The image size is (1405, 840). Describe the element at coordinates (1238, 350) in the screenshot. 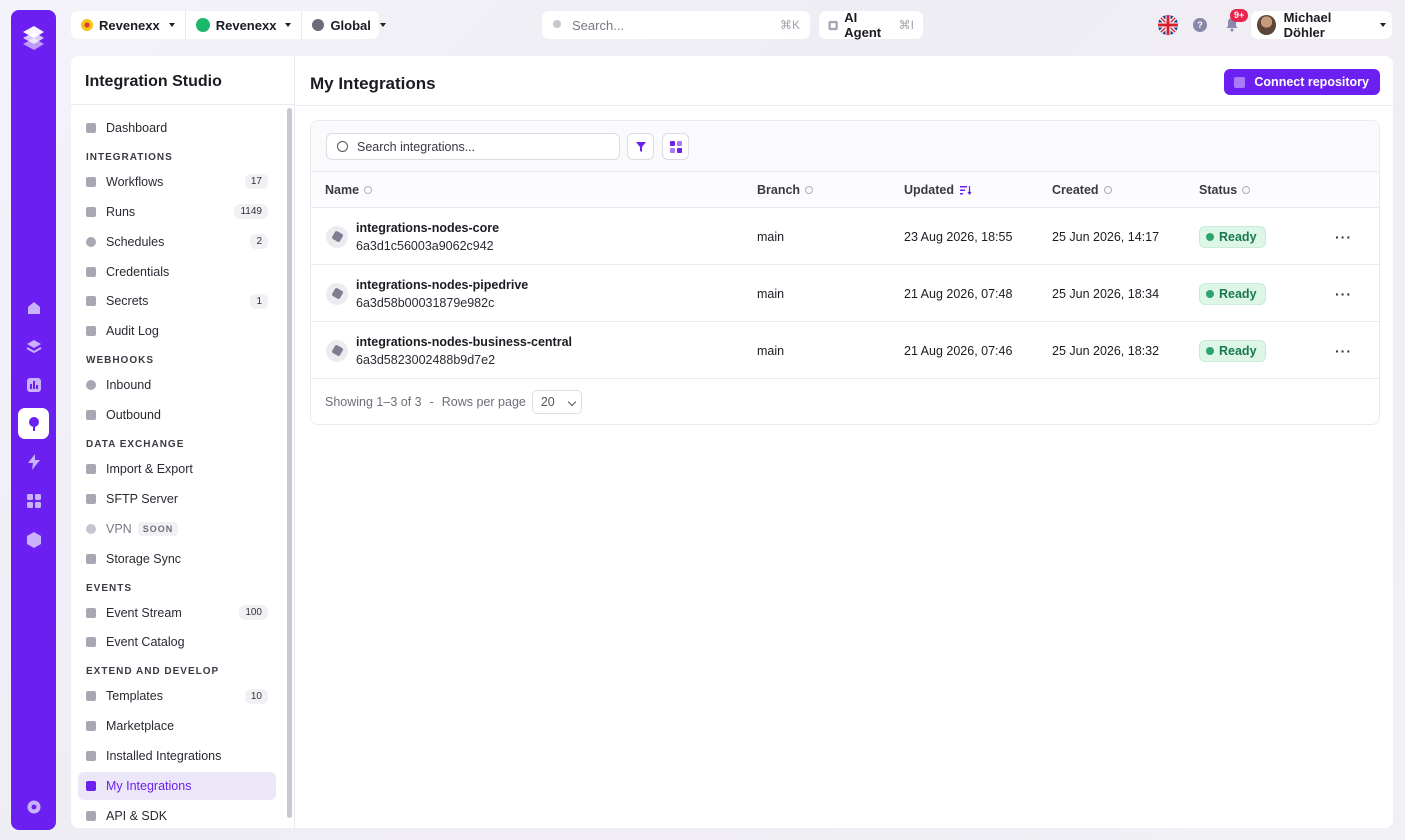

I see `status-label: Ready` at that location.